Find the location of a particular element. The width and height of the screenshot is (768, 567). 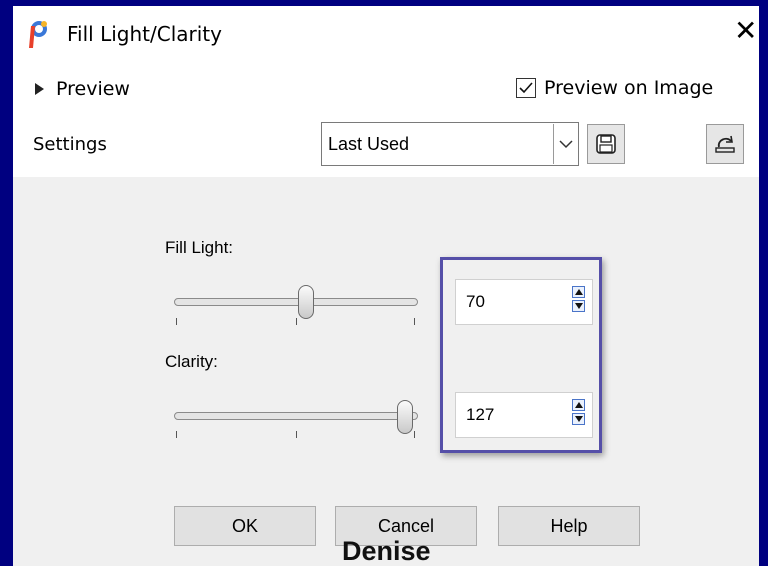

chevron-down-icon is located at coordinates (565, 144).